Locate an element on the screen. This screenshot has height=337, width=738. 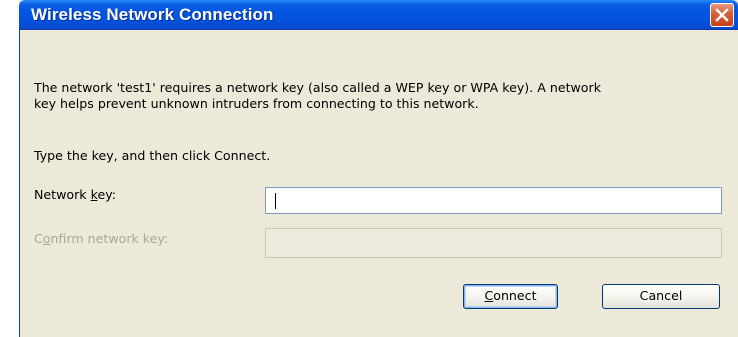
confirm-key-input is located at coordinates (493, 243).